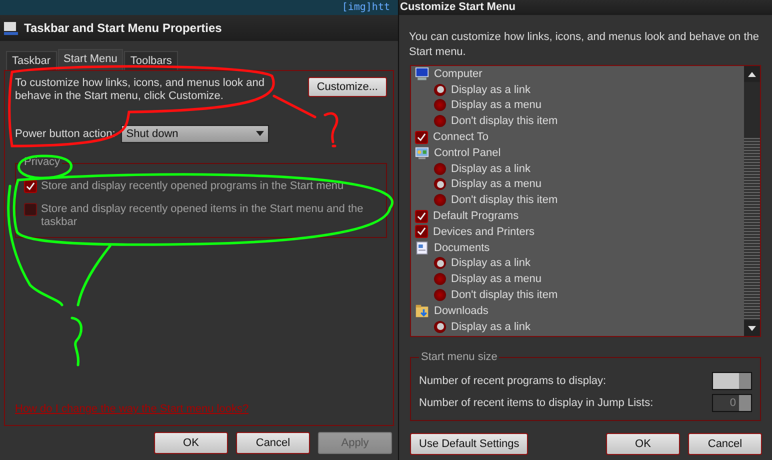 This screenshot has height=460, width=772. Describe the element at coordinates (366, 8) in the screenshot. I see `desktop-text: [img]htt` at that location.